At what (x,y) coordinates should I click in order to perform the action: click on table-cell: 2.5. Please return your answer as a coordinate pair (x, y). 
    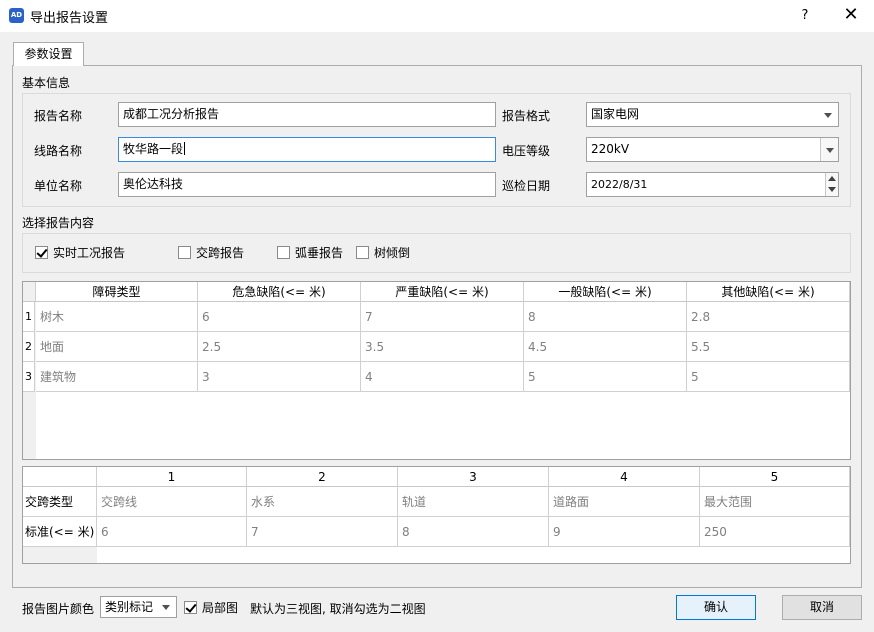
    Looking at the image, I should click on (279, 347).